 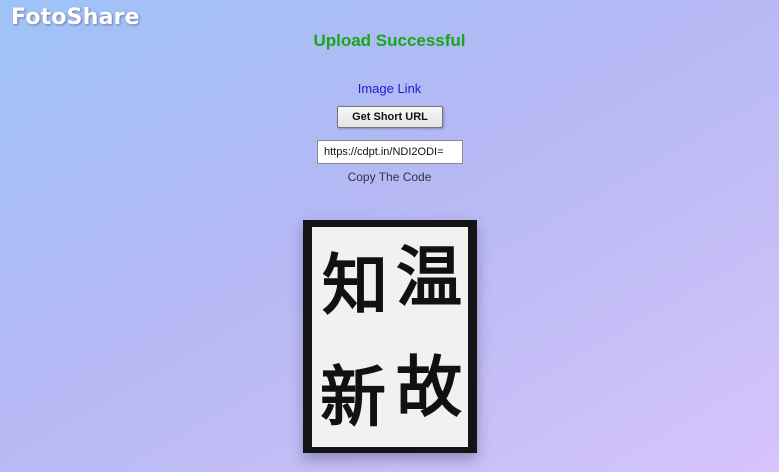 What do you see at coordinates (429, 387) in the screenshot?
I see `character-bottom-right: 故` at bounding box center [429, 387].